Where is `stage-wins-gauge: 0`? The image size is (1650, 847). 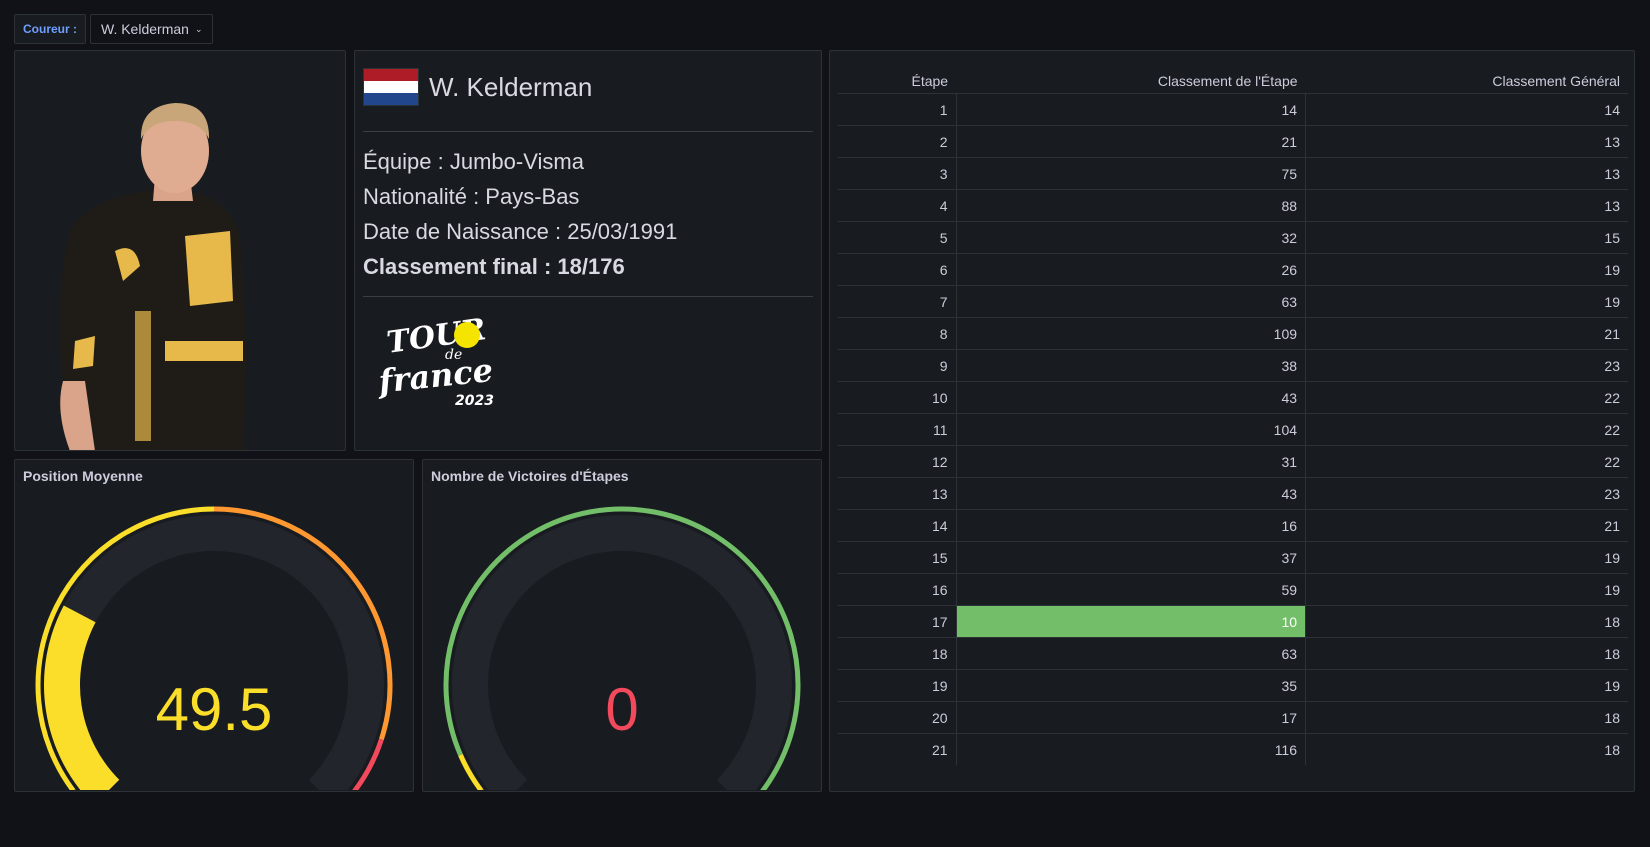 stage-wins-gauge: 0 is located at coordinates (622, 648).